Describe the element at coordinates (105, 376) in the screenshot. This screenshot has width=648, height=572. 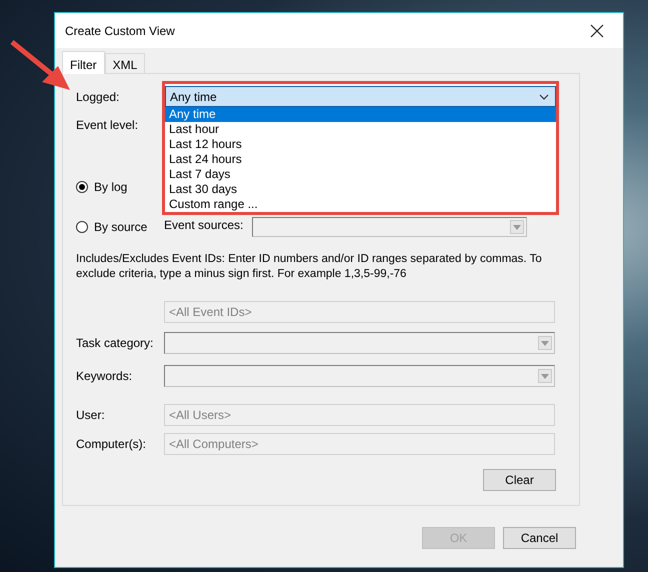
I see `field-label: Keywords:` at that location.